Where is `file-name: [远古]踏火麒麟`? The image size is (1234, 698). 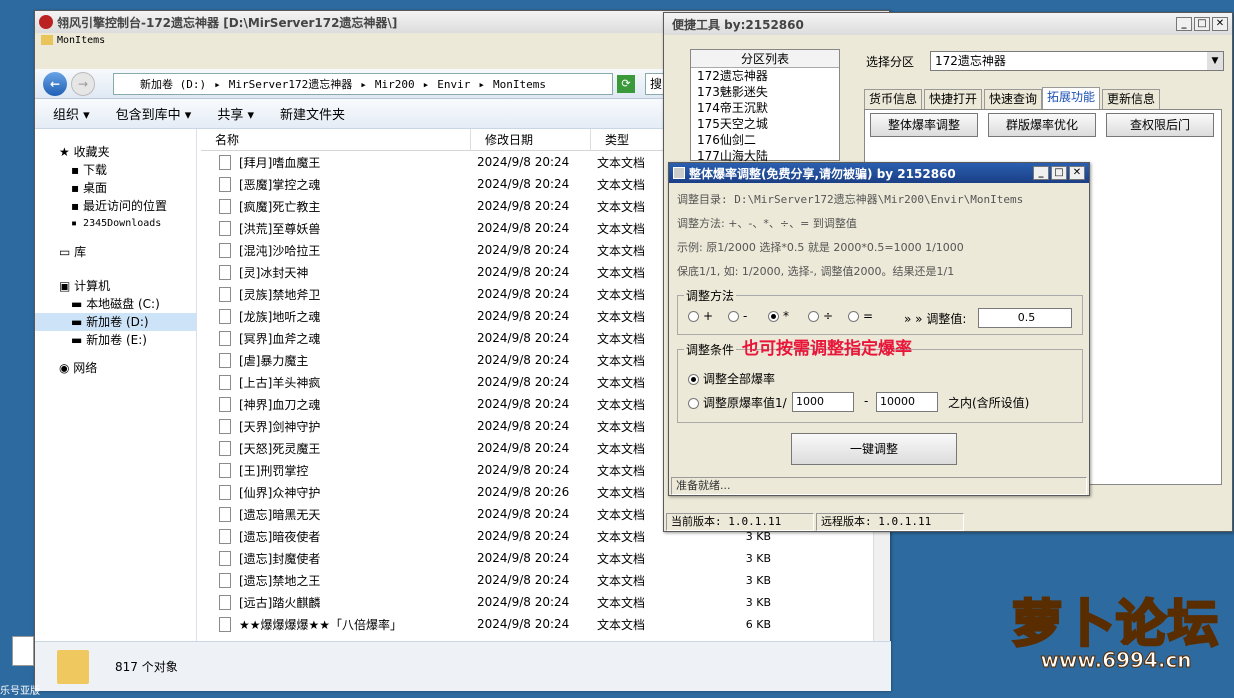 file-name: [远古]踏火麒麟 is located at coordinates (280, 602).